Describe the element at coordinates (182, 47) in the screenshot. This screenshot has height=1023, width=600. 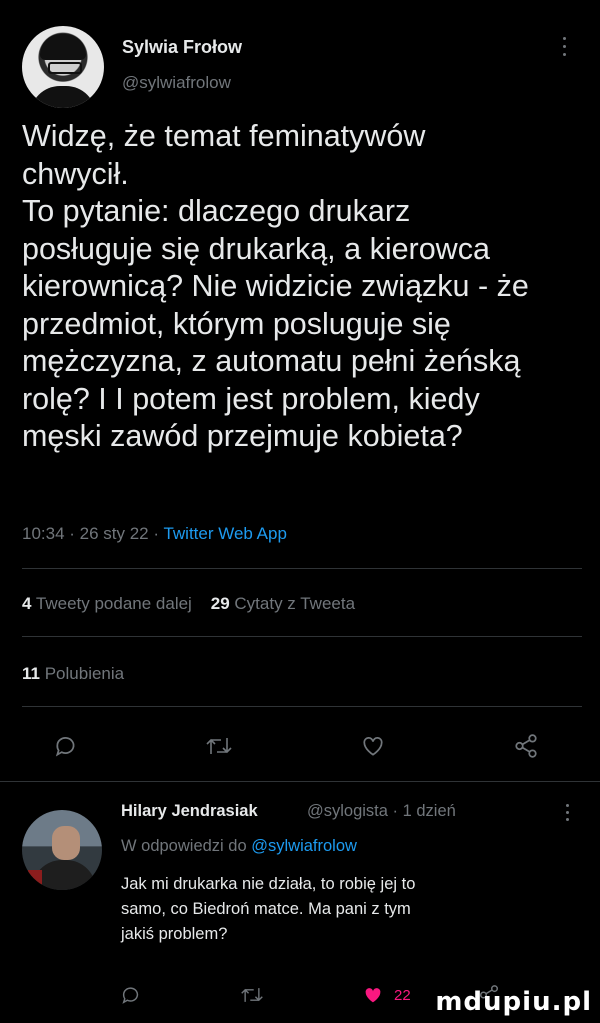
I see `author-name: Sylwia Frołow` at that location.